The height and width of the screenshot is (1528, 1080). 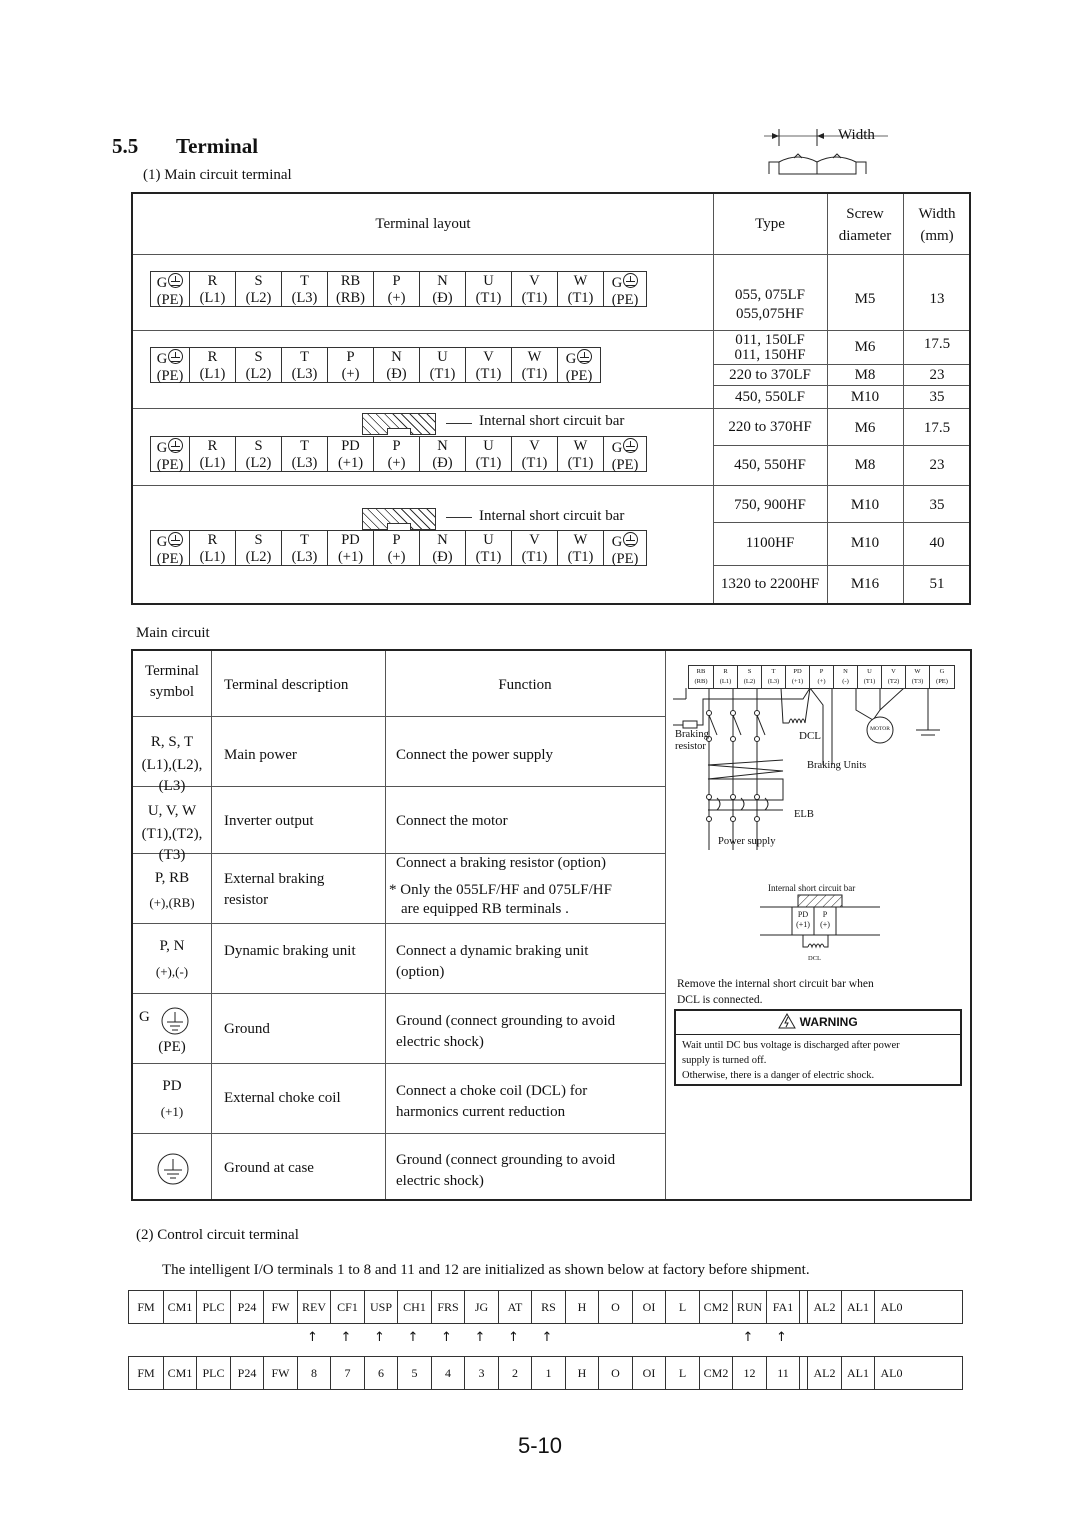 What do you see at coordinates (749, 1373) in the screenshot?
I see `control-terminal-cell: 12` at bounding box center [749, 1373].